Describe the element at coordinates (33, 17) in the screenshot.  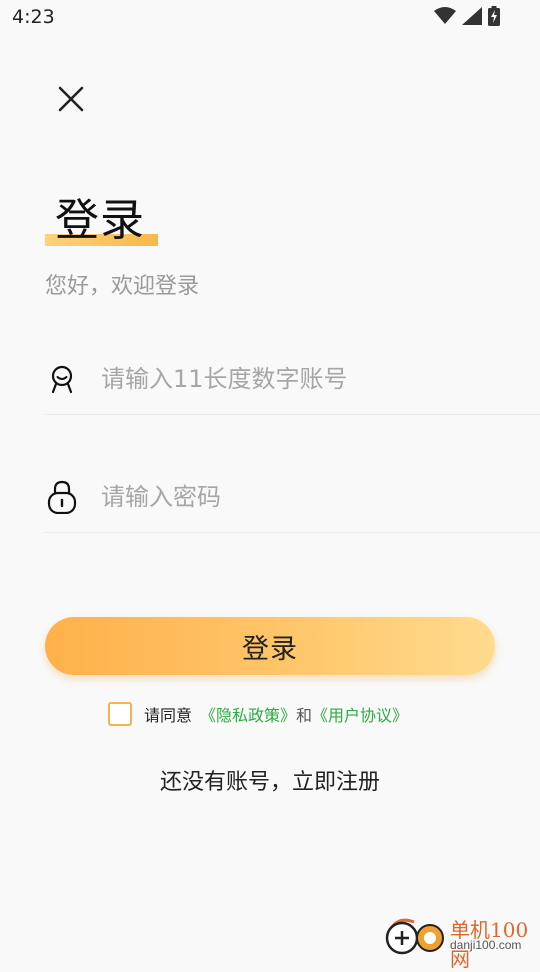
I see `status-time: 4:23` at that location.